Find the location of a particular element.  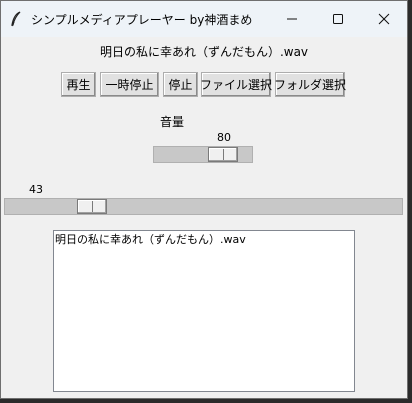

title-bar: シンプルメディアプレーヤー by神酒まめ is located at coordinates (204, 19).